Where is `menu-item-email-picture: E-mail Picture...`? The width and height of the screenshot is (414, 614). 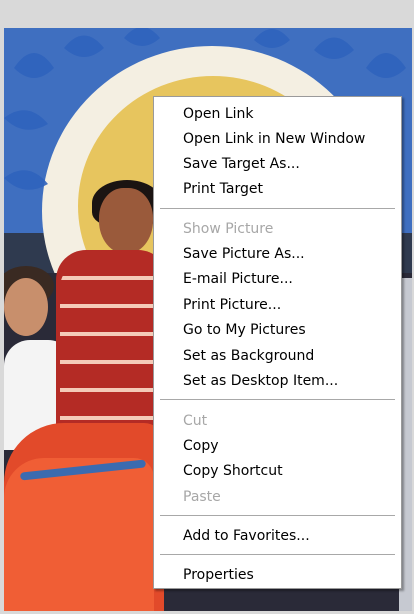
menu-item-email-picture: E-mail Picture... is located at coordinates (277, 279).